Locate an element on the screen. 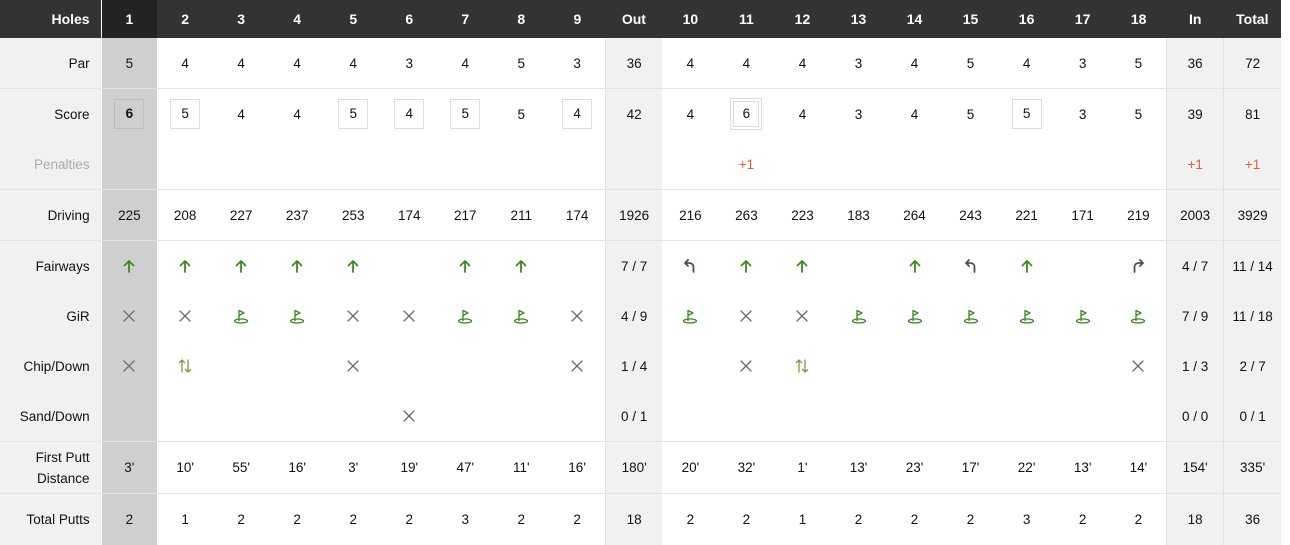 The image size is (1290, 545). driving-hole-14: 264 is located at coordinates (915, 215).